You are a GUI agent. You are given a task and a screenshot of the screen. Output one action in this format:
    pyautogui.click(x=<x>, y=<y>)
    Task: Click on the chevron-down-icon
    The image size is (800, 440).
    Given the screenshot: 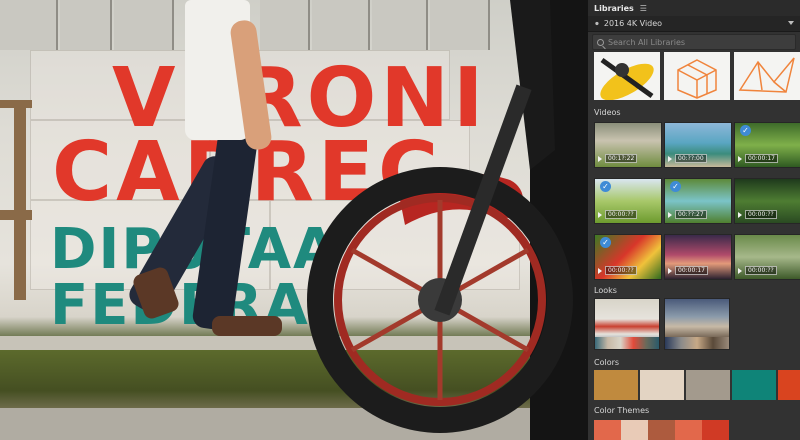 What is the action you would take?
    pyautogui.click(x=791, y=23)
    